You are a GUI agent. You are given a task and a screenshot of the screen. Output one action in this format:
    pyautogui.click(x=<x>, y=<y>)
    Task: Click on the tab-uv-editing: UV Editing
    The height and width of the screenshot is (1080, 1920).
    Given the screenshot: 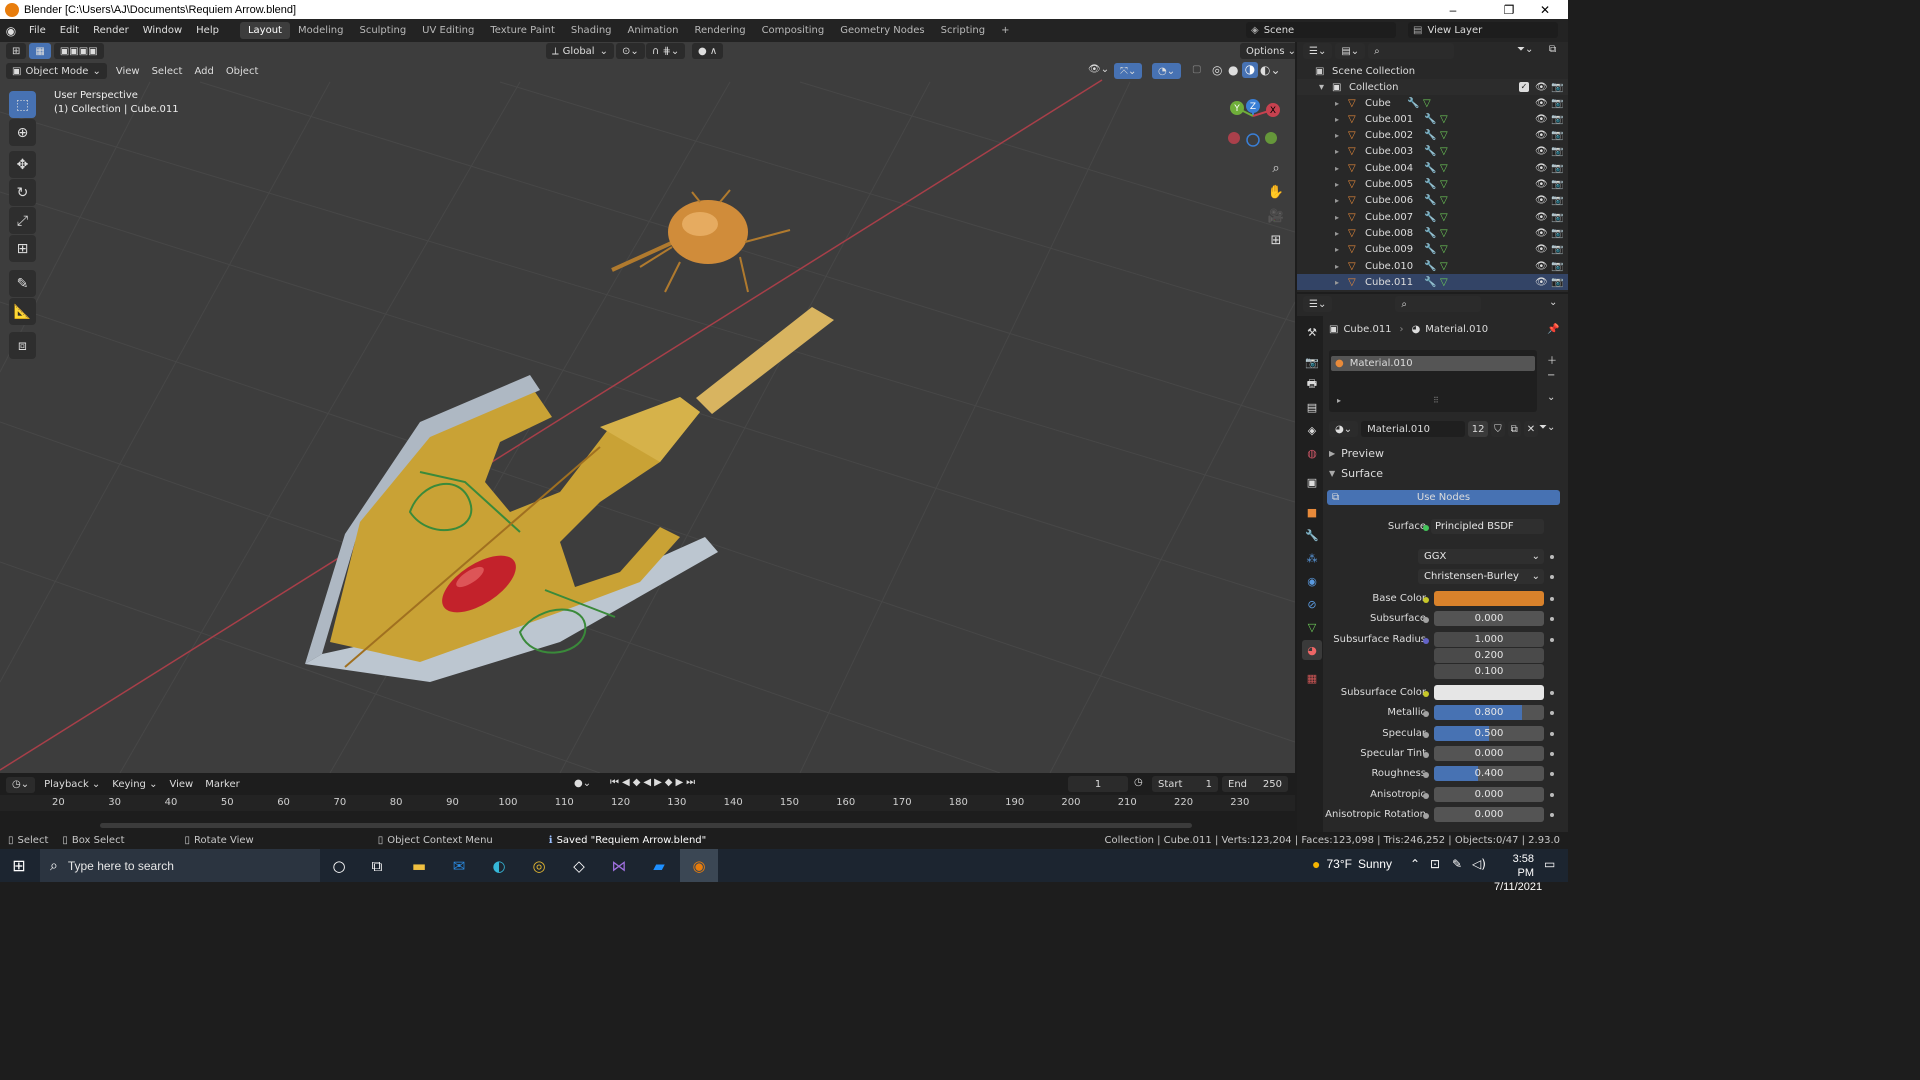 What is the action you would take?
    pyautogui.click(x=448, y=30)
    